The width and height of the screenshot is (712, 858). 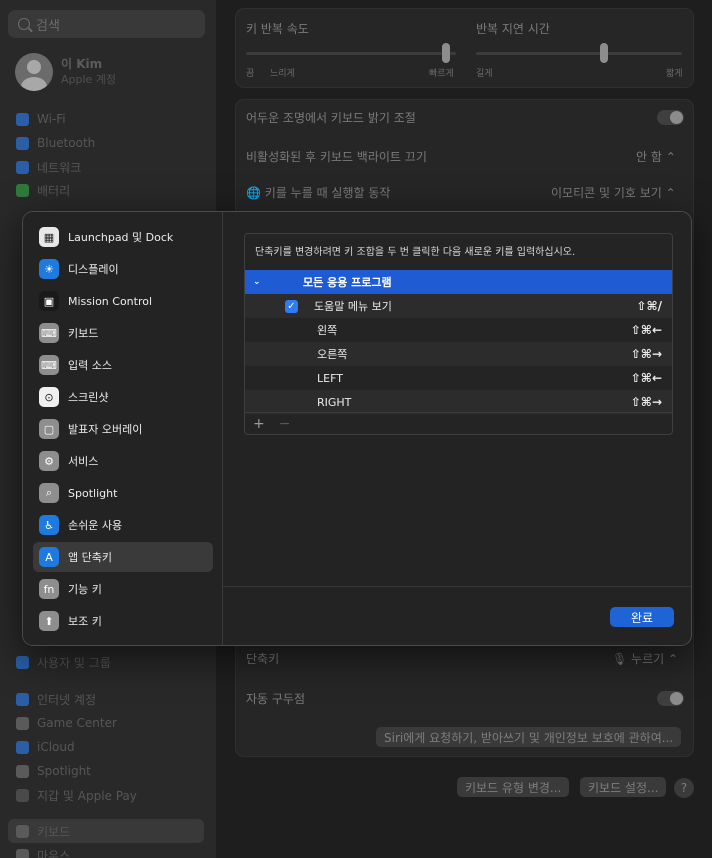 What do you see at coordinates (123, 365) in the screenshot?
I see `category-item: ⌨ 입력 소스` at bounding box center [123, 365].